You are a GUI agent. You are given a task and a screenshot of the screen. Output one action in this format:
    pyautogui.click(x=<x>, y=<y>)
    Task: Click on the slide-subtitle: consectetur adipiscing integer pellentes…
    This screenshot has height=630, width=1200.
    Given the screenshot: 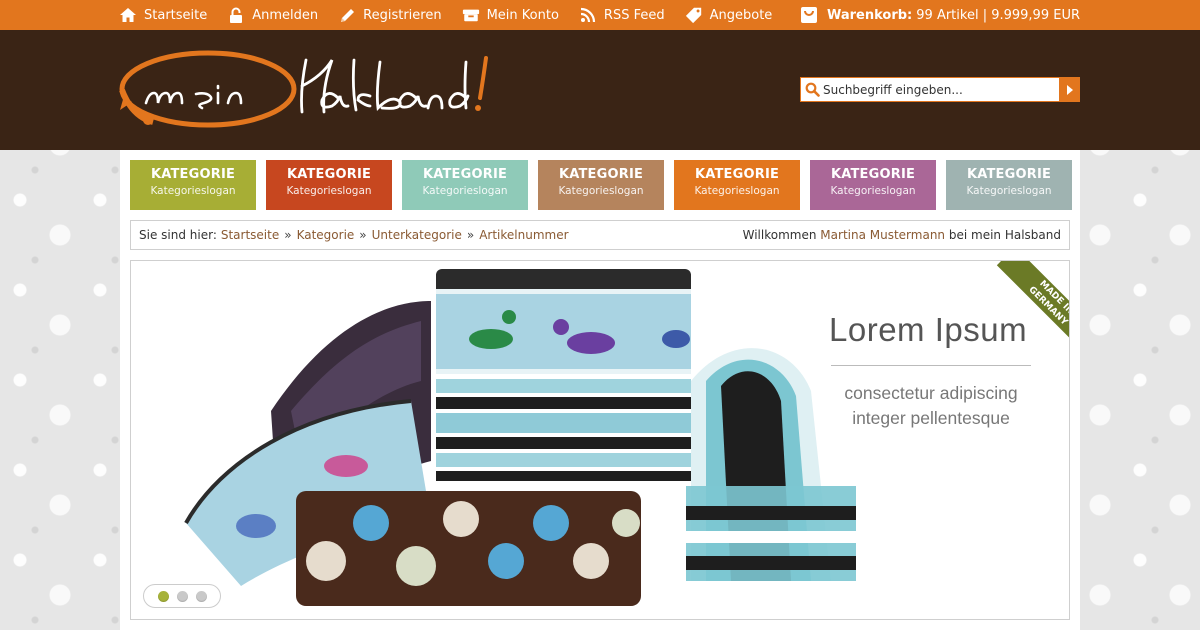 What is the action you would take?
    pyautogui.click(x=931, y=406)
    